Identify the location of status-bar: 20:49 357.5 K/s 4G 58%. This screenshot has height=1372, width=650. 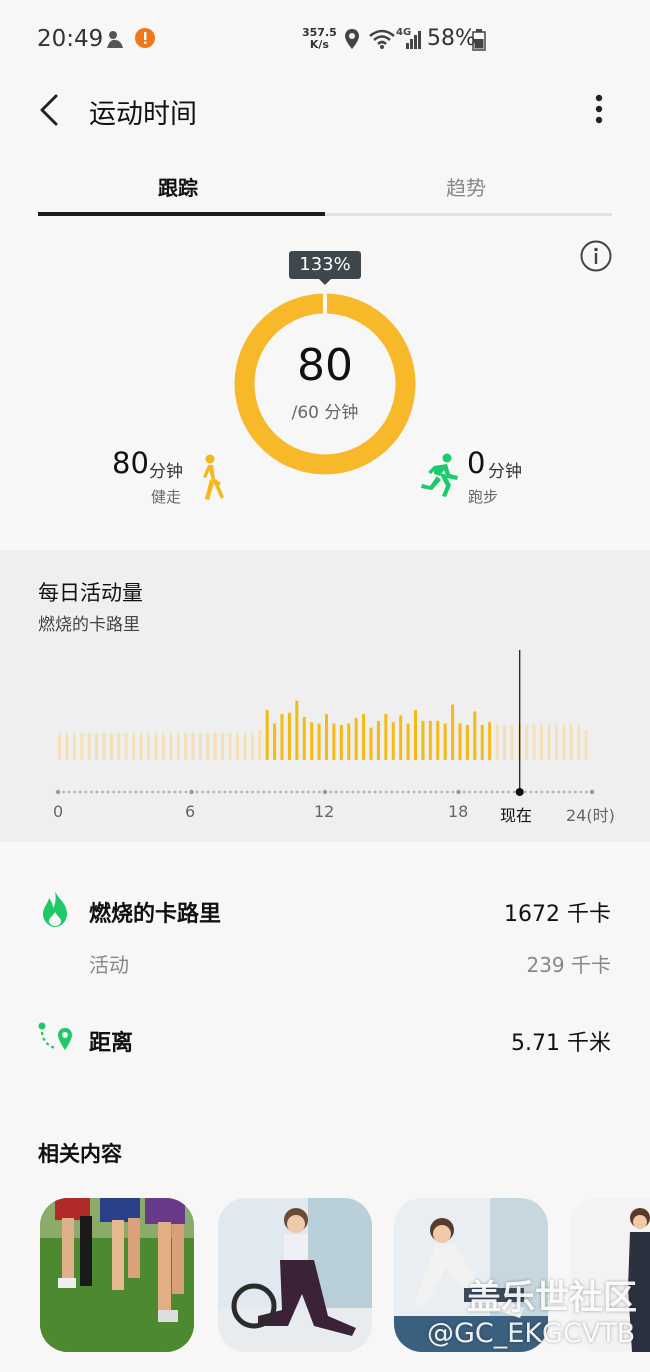
(325, 39).